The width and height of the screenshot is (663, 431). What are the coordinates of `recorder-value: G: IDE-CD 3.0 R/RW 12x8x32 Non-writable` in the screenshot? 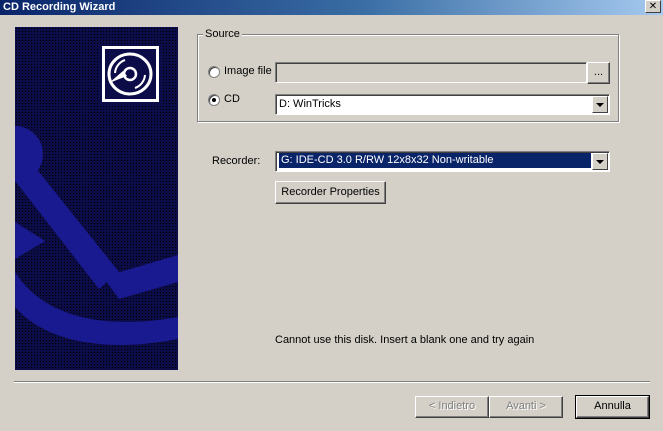 It's located at (435, 160).